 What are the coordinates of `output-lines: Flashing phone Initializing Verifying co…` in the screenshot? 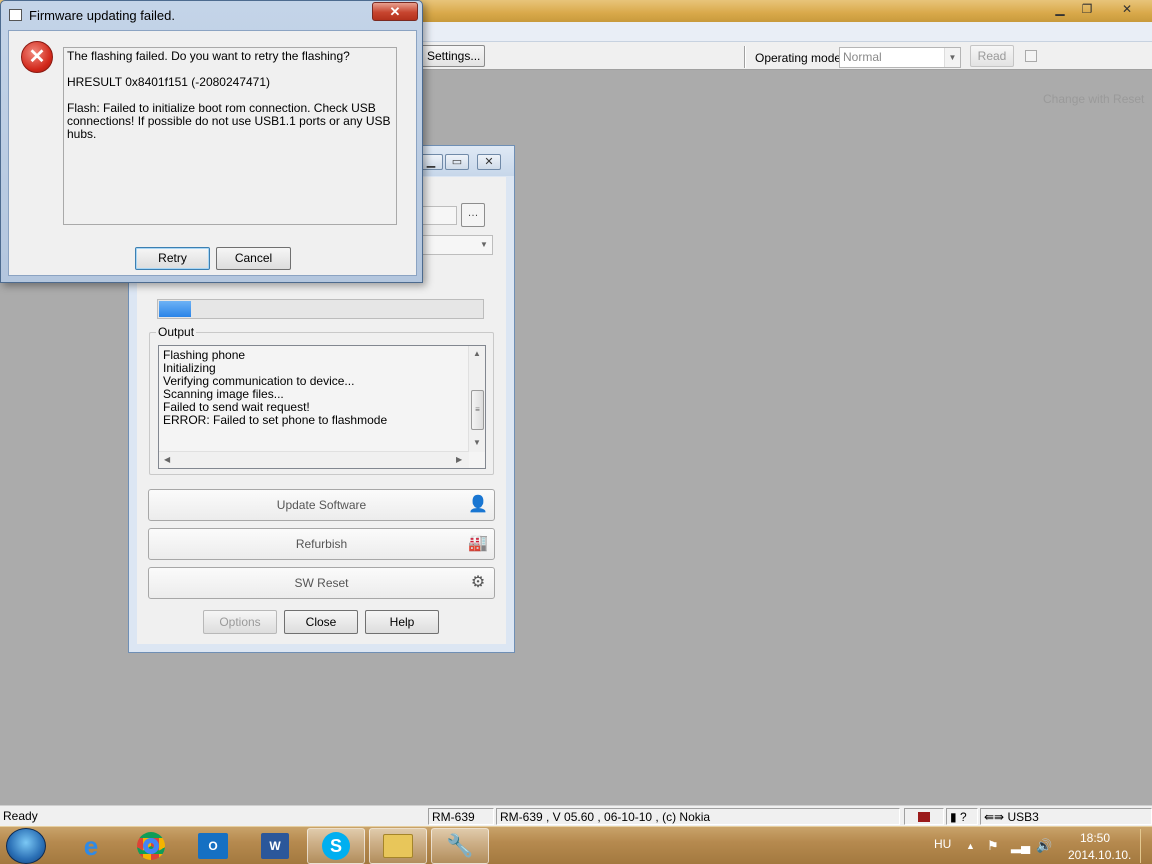 It's located at (275, 388).